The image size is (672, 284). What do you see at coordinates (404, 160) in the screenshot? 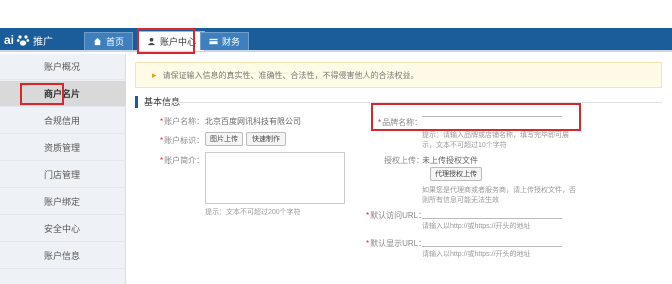
I see `auth-upload-label: 授权上传：` at bounding box center [404, 160].